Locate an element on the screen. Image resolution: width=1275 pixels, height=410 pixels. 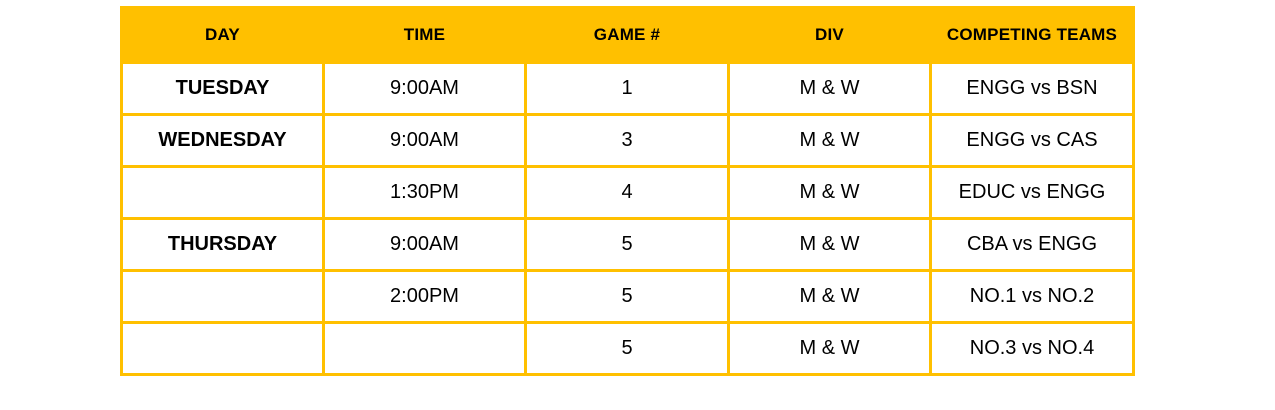
header-row: DAY TIME GAME # DIV COMPETING TEAMS is located at coordinates (627, 35).